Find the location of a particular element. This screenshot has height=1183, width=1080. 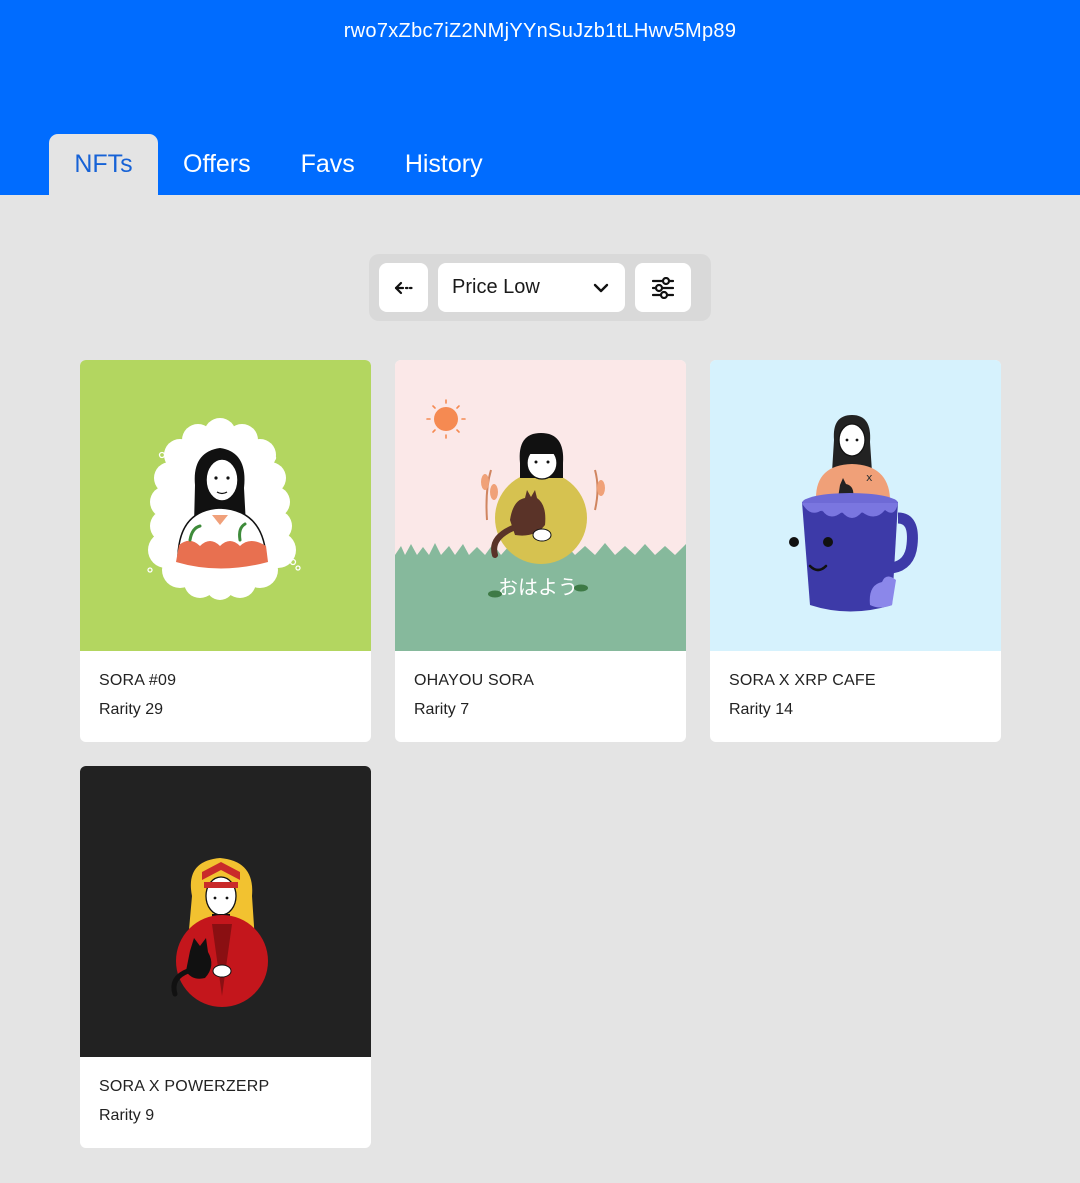

arrow-left-icon is located at coordinates (403, 287).